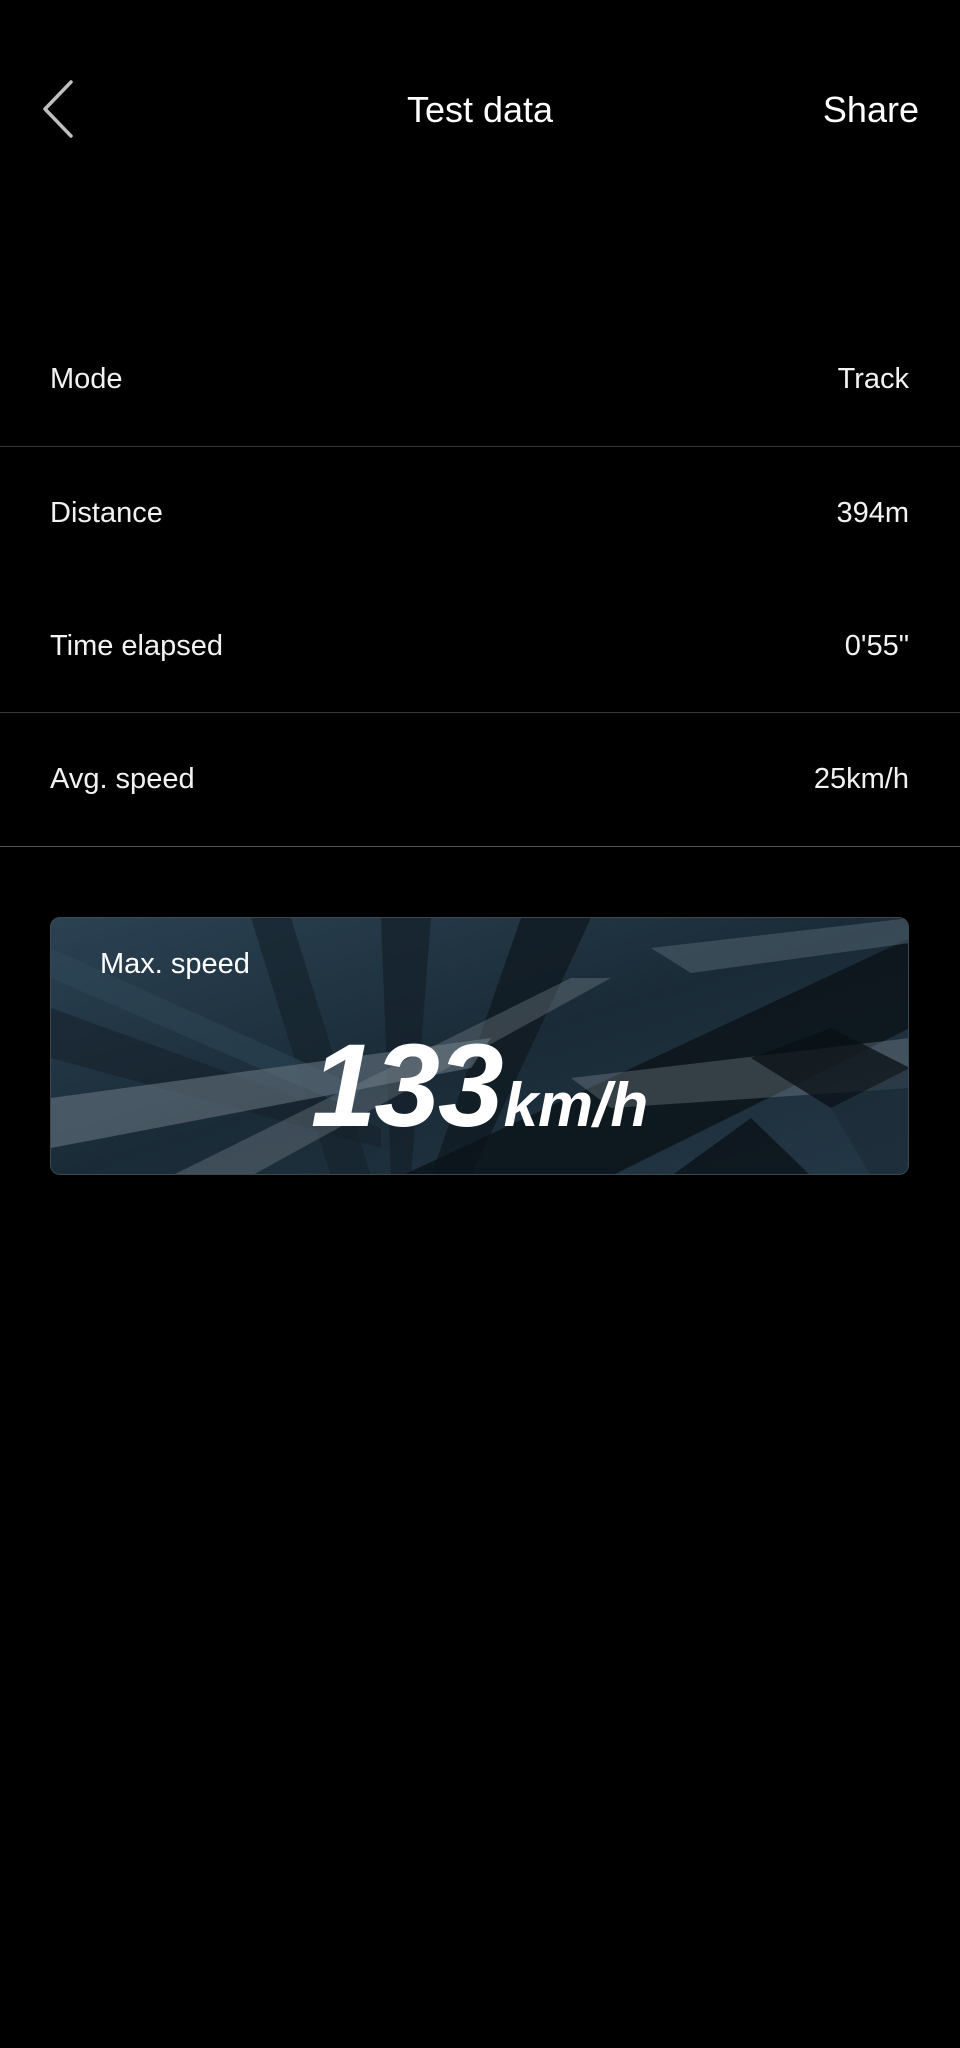 Image resolution: width=960 pixels, height=2048 pixels. I want to click on stat-value: 394m, so click(872, 513).